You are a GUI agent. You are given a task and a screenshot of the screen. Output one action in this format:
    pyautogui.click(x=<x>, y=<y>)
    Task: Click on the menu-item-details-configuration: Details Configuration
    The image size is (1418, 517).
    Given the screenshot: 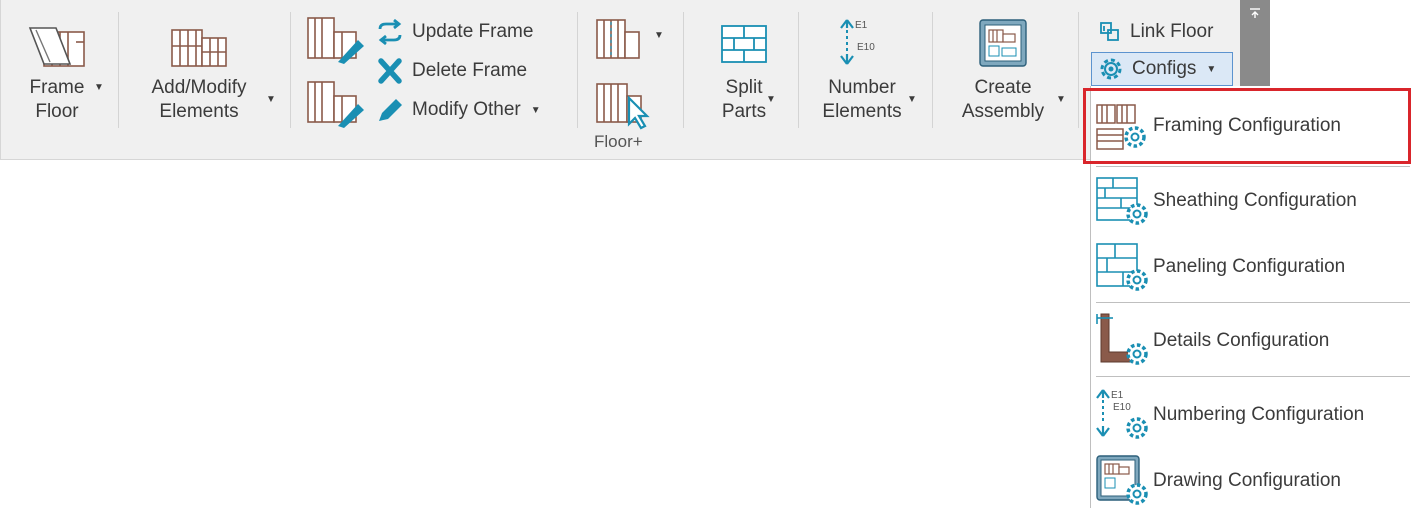 What is the action you would take?
    pyautogui.click(x=1254, y=341)
    